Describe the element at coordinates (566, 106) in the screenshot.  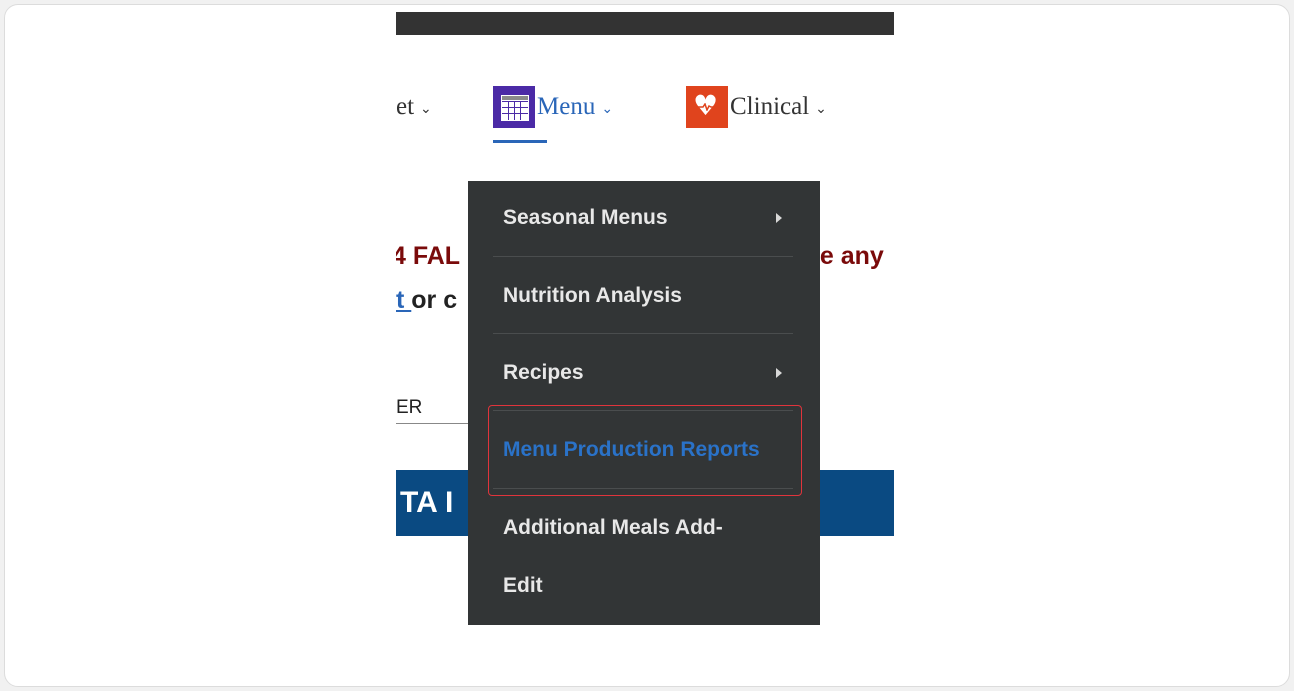
I see `nav-menu-label: Menu` at that location.